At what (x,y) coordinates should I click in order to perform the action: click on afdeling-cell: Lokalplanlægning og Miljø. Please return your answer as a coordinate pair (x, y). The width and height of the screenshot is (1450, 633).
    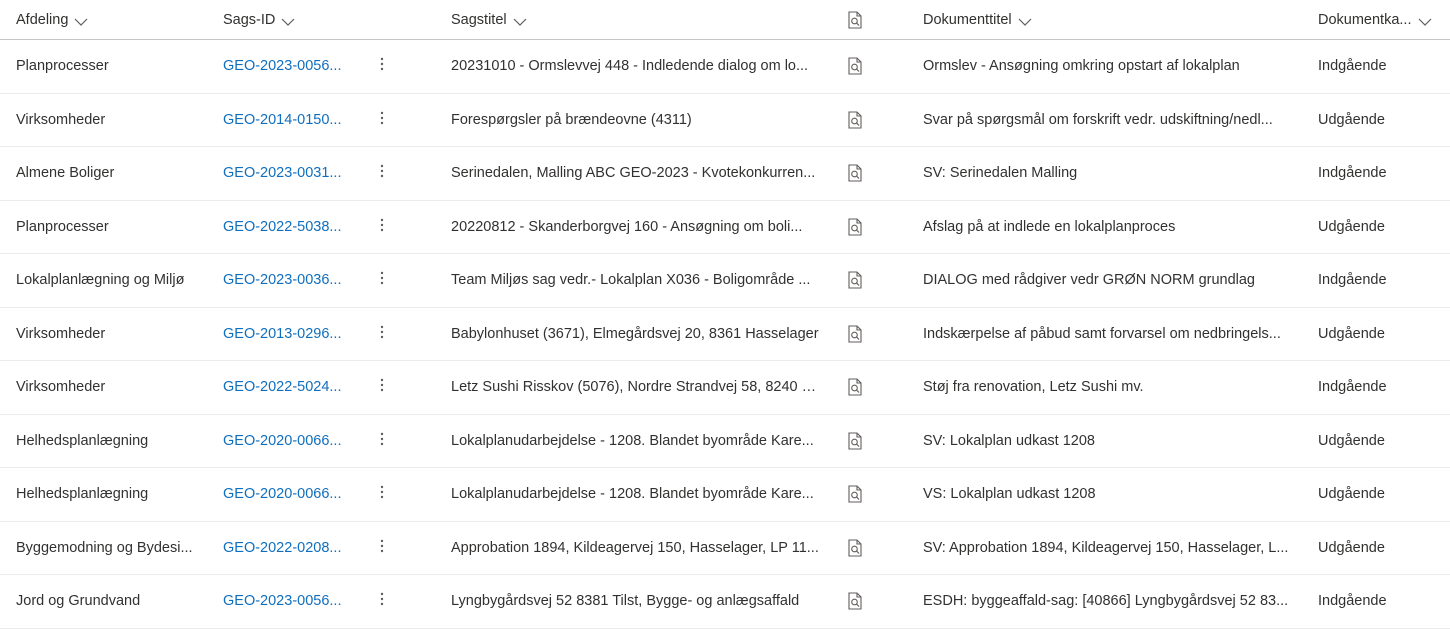
    Looking at the image, I should click on (100, 280).